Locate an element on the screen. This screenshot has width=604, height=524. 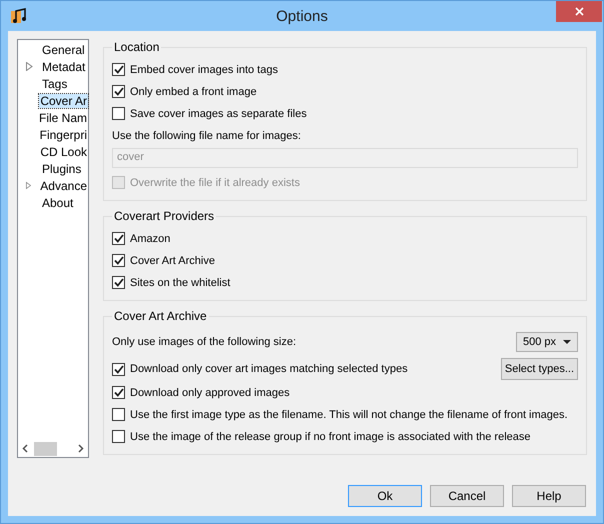
scroll-thumb is located at coordinates (45, 449).